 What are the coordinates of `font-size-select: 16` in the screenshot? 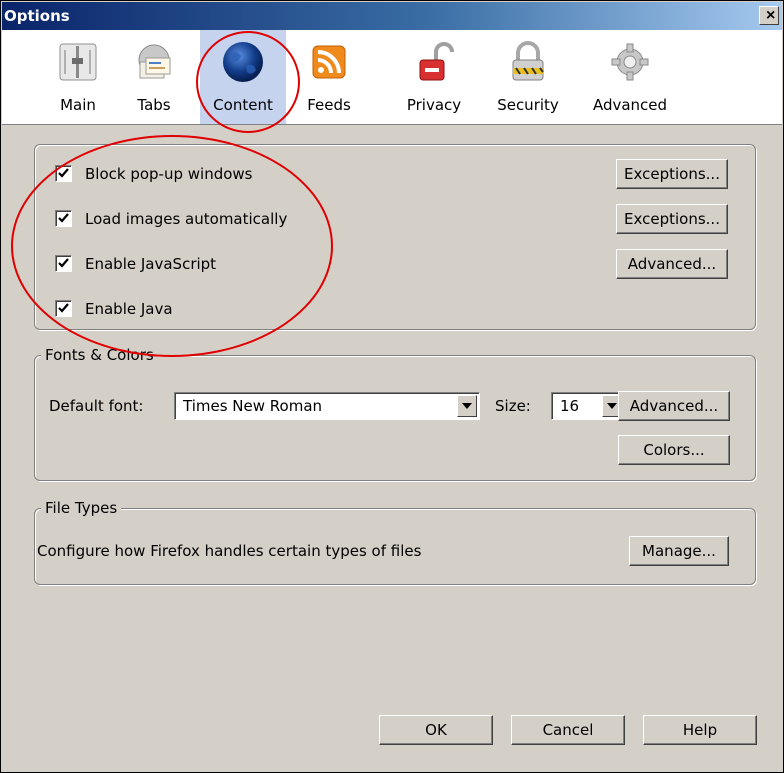 It's located at (588, 406).